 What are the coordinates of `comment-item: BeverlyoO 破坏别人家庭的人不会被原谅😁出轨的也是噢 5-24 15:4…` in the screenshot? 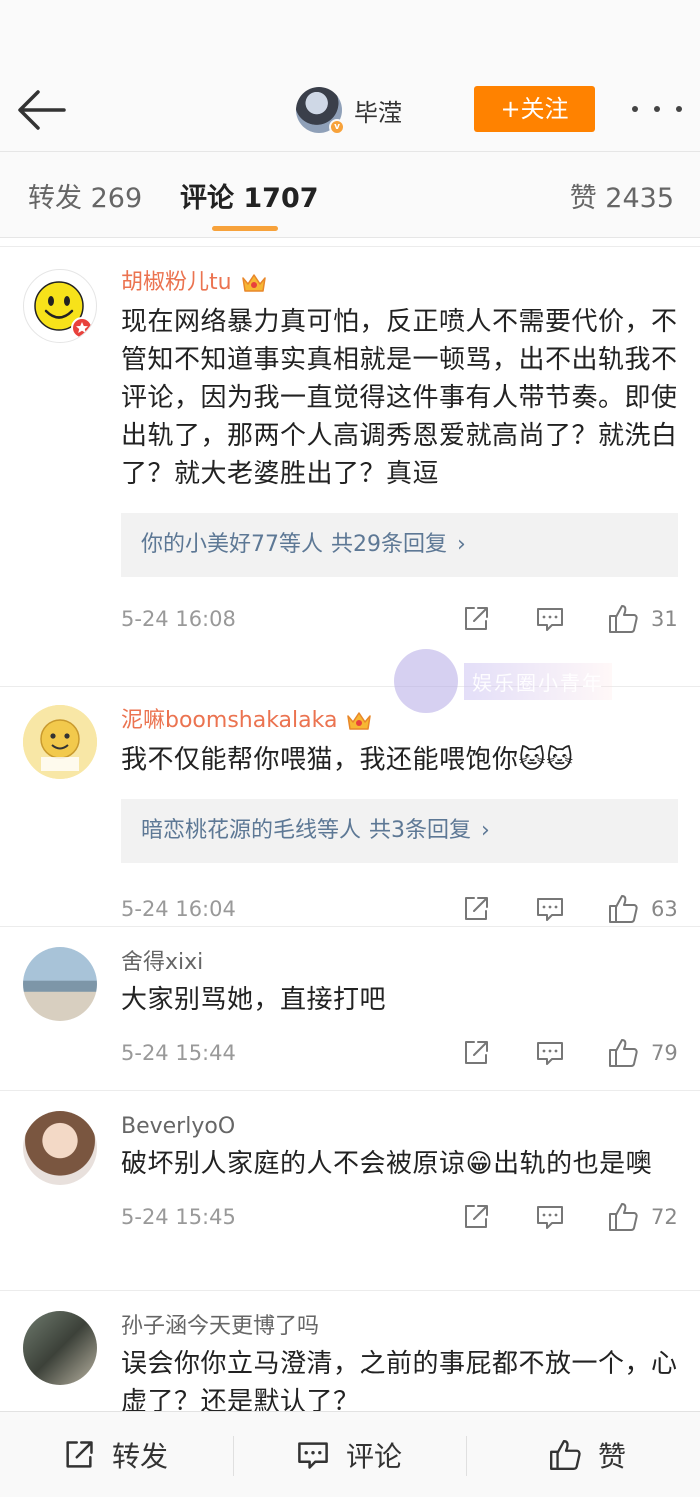 It's located at (350, 1190).